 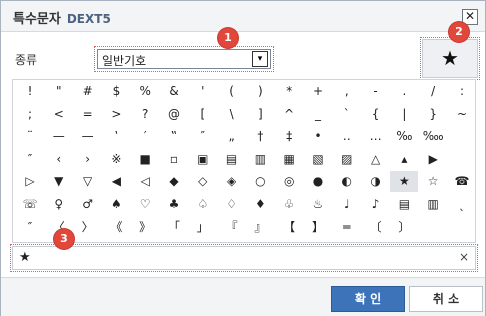 I want to click on symbol-cell: ‰, so click(x=404, y=136).